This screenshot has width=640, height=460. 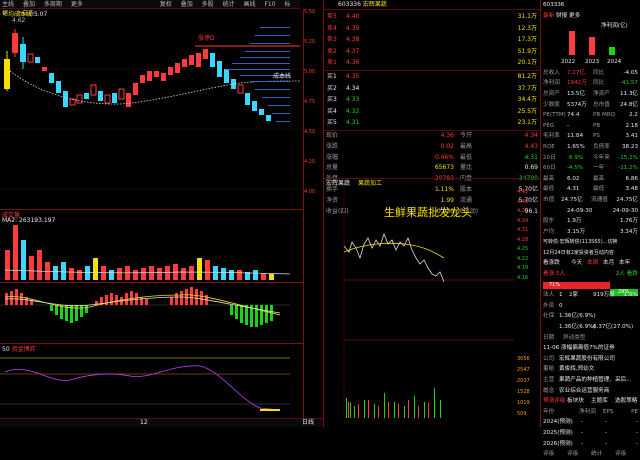 I want to click on indicator-chart, so click(x=145, y=384).